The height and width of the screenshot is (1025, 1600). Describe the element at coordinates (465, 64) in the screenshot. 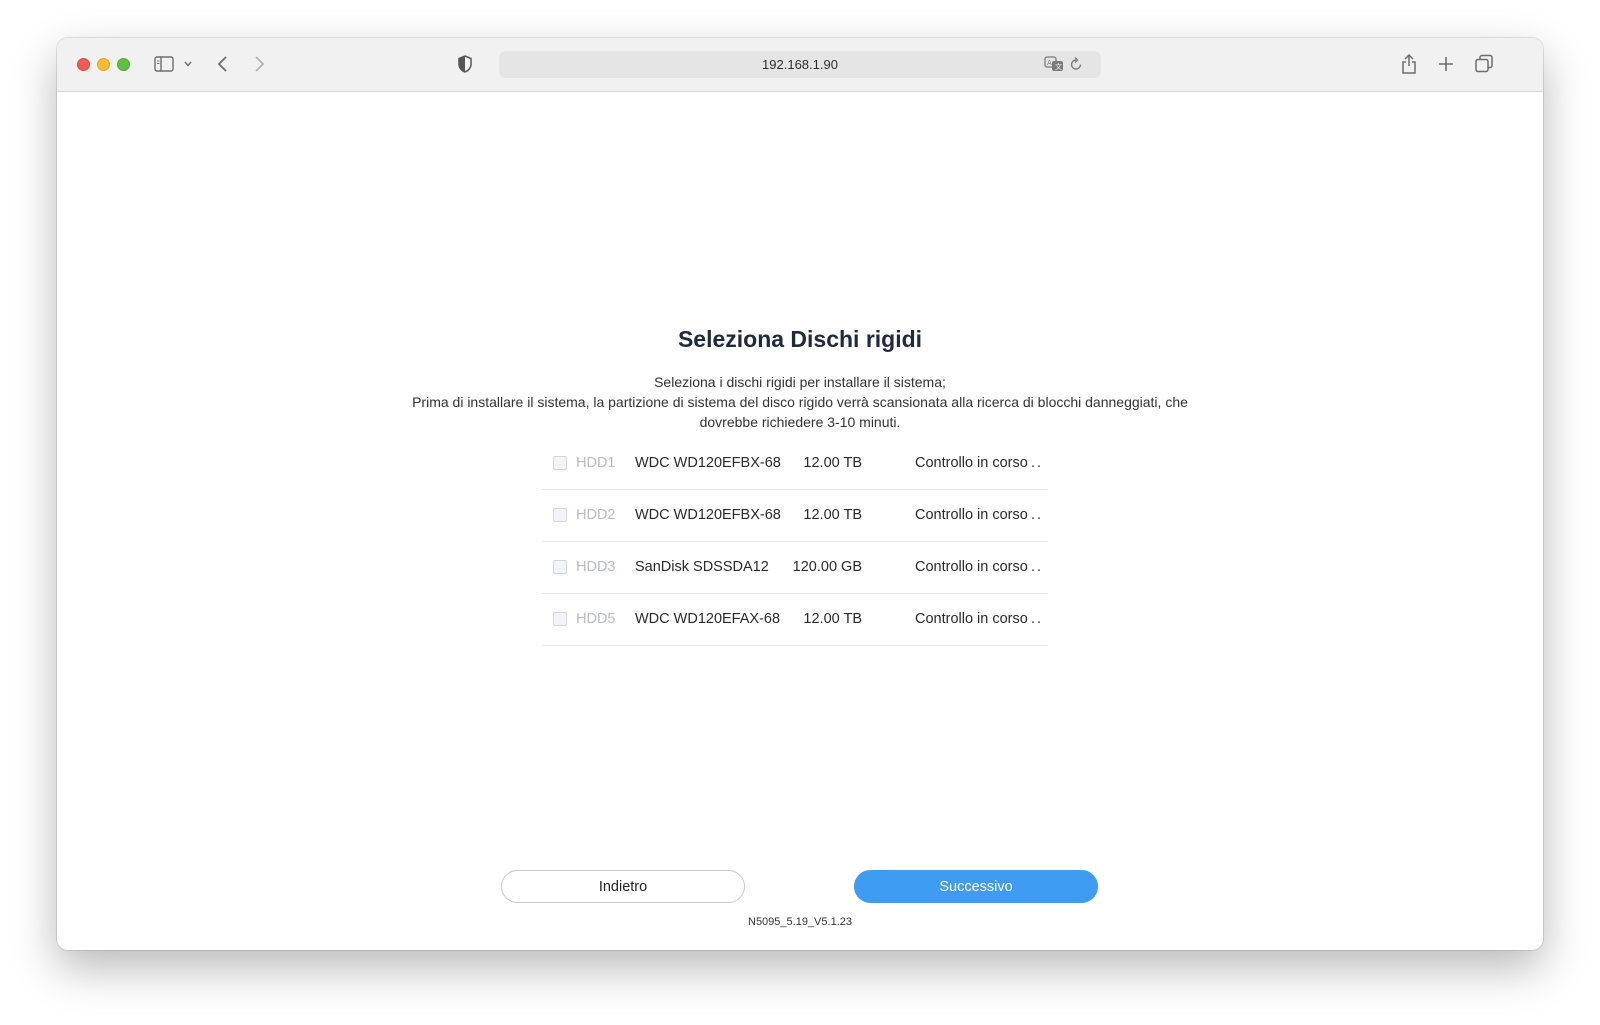

I see `privacy-shield-icon` at that location.